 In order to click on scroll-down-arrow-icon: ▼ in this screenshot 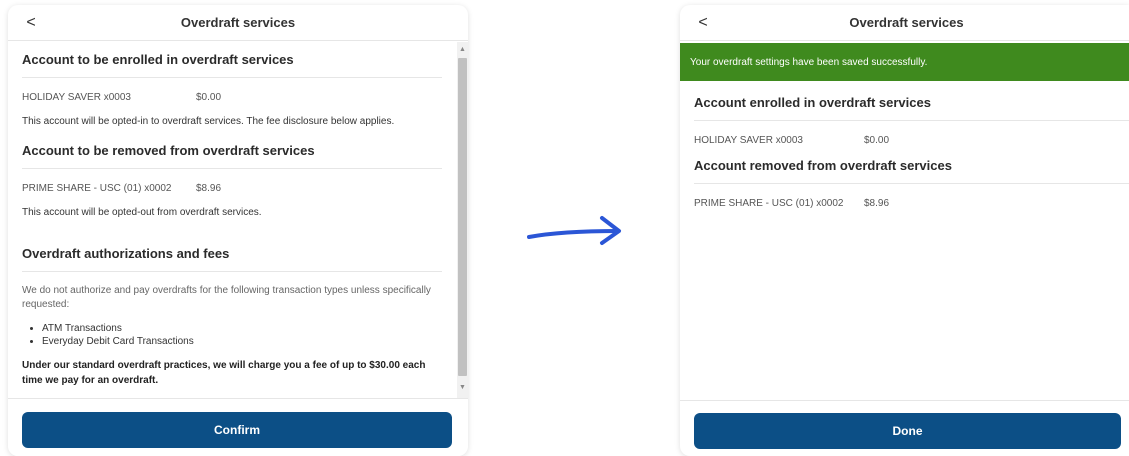, I will do `click(462, 387)`.